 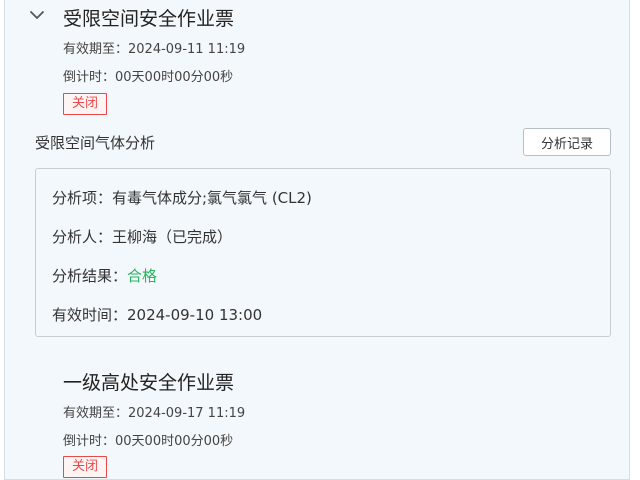 What do you see at coordinates (157, 315) in the screenshot?
I see `analysis-valid-time: 有效时间：2024-09-10 13:00` at bounding box center [157, 315].